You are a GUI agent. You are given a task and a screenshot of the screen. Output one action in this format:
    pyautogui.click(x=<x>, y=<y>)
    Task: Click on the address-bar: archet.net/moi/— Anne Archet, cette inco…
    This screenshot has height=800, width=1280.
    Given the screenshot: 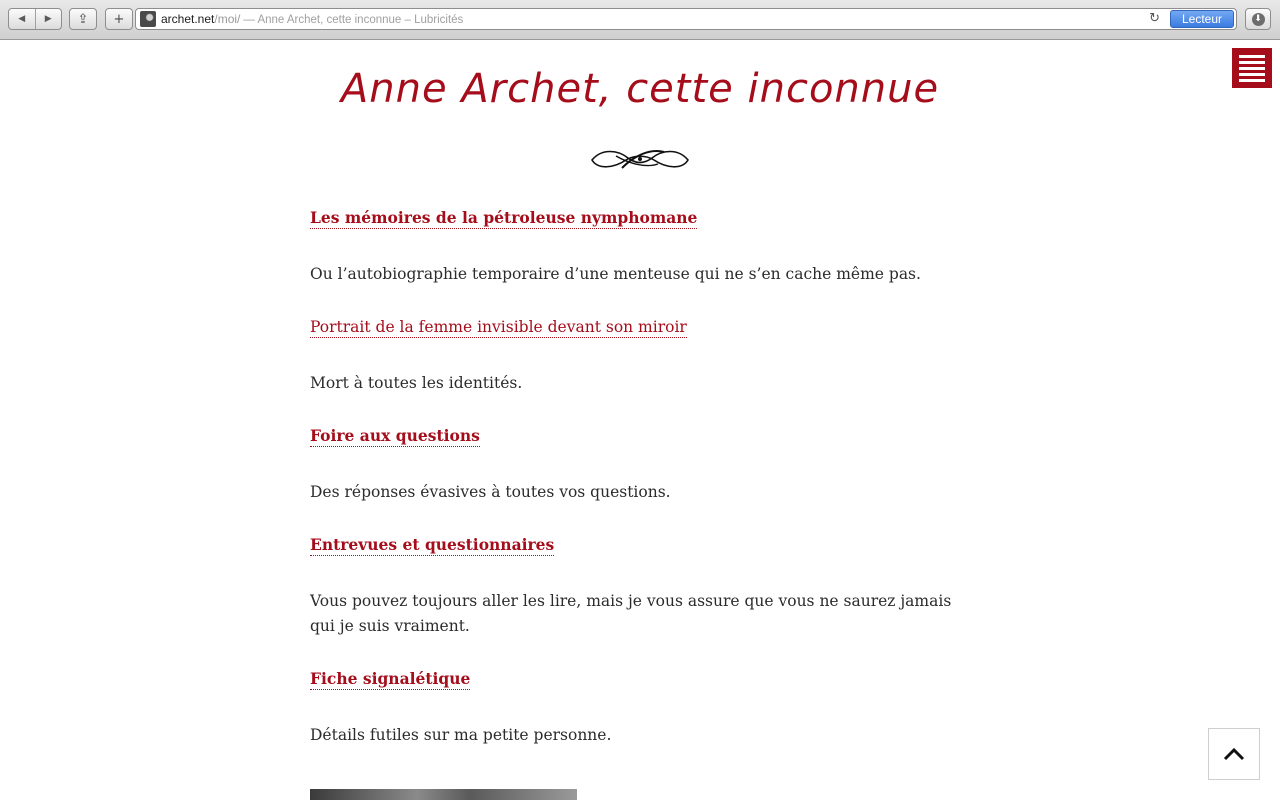 What is the action you would take?
    pyautogui.click(x=686, y=19)
    